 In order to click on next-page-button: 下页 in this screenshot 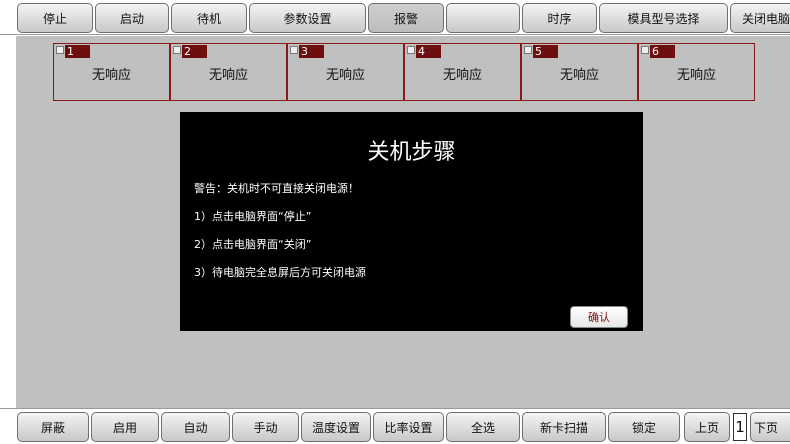, I will do `click(770, 427)`.